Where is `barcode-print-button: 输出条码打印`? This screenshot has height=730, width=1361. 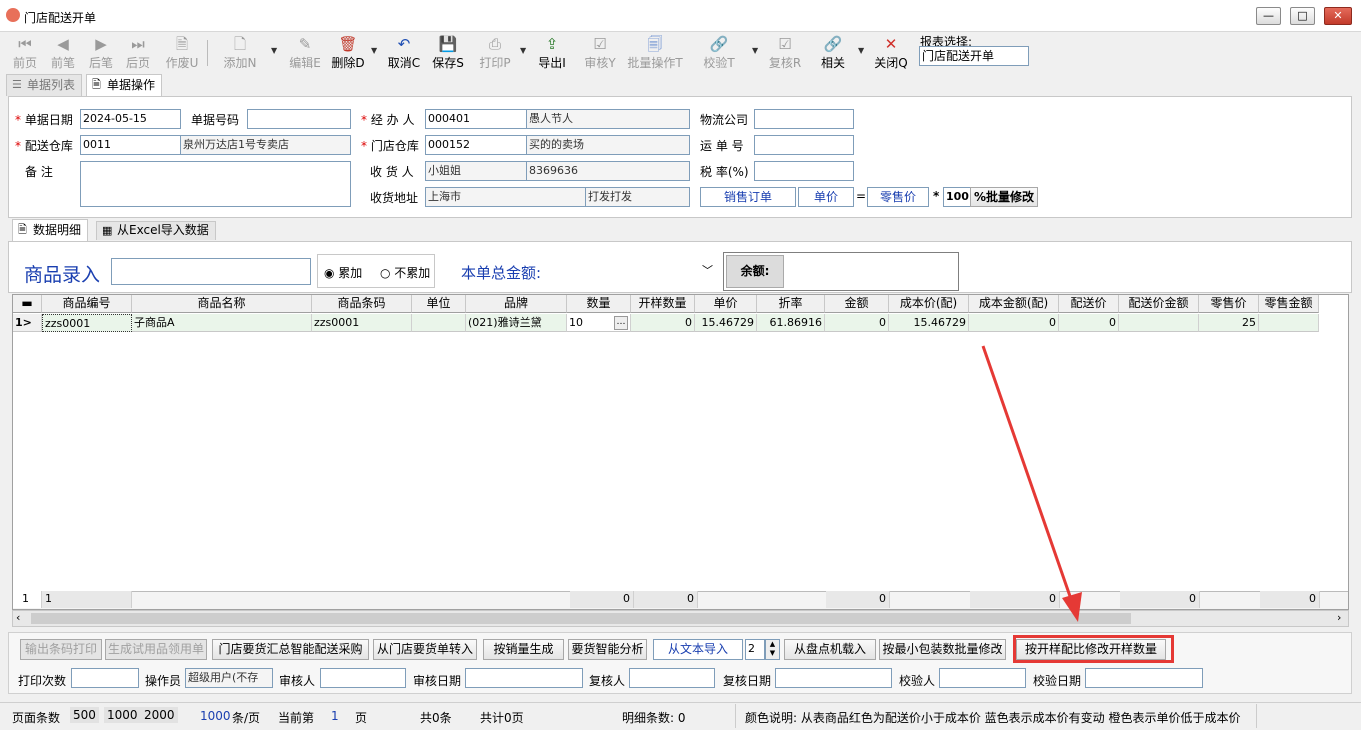 barcode-print-button: 输出条码打印 is located at coordinates (61, 649).